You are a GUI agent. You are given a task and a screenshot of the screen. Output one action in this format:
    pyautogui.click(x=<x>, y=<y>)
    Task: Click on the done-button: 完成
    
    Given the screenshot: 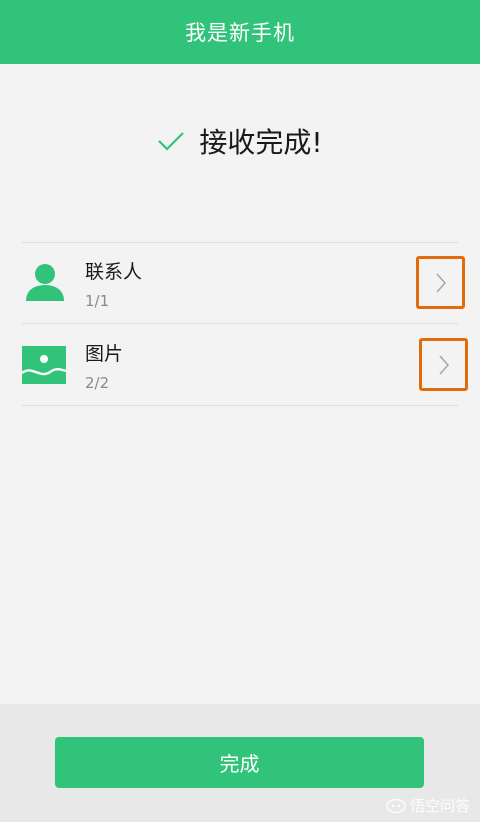 What is the action you would take?
    pyautogui.click(x=239, y=762)
    